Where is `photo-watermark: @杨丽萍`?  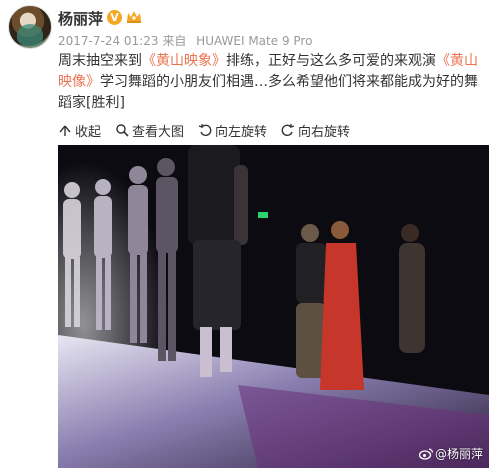
photo-watermark: @杨丽萍 is located at coordinates (450, 453).